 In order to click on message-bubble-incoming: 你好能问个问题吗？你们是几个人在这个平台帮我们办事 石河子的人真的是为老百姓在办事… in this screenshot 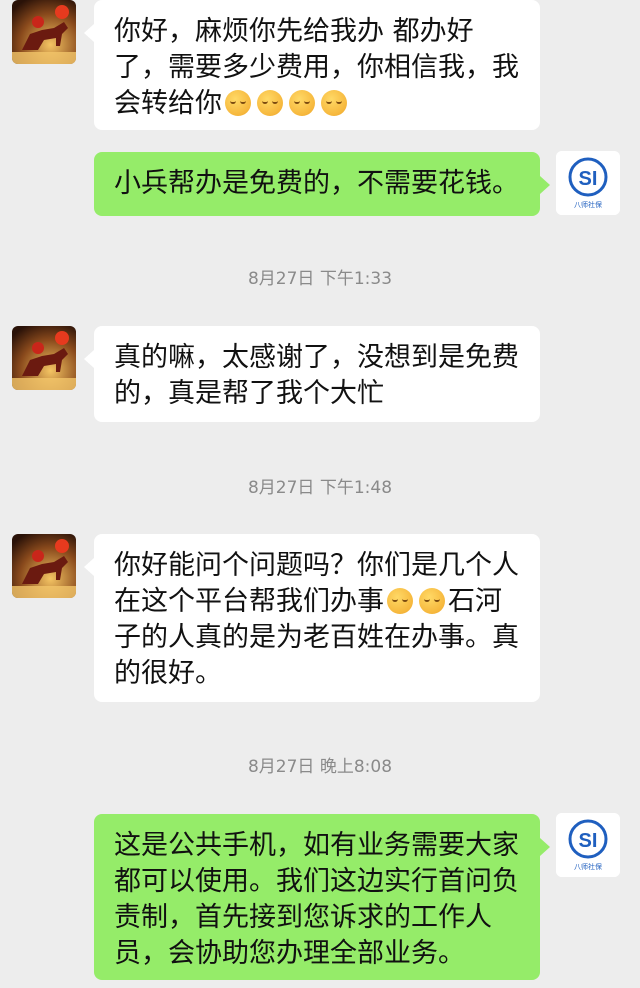, I will do `click(312, 618)`.